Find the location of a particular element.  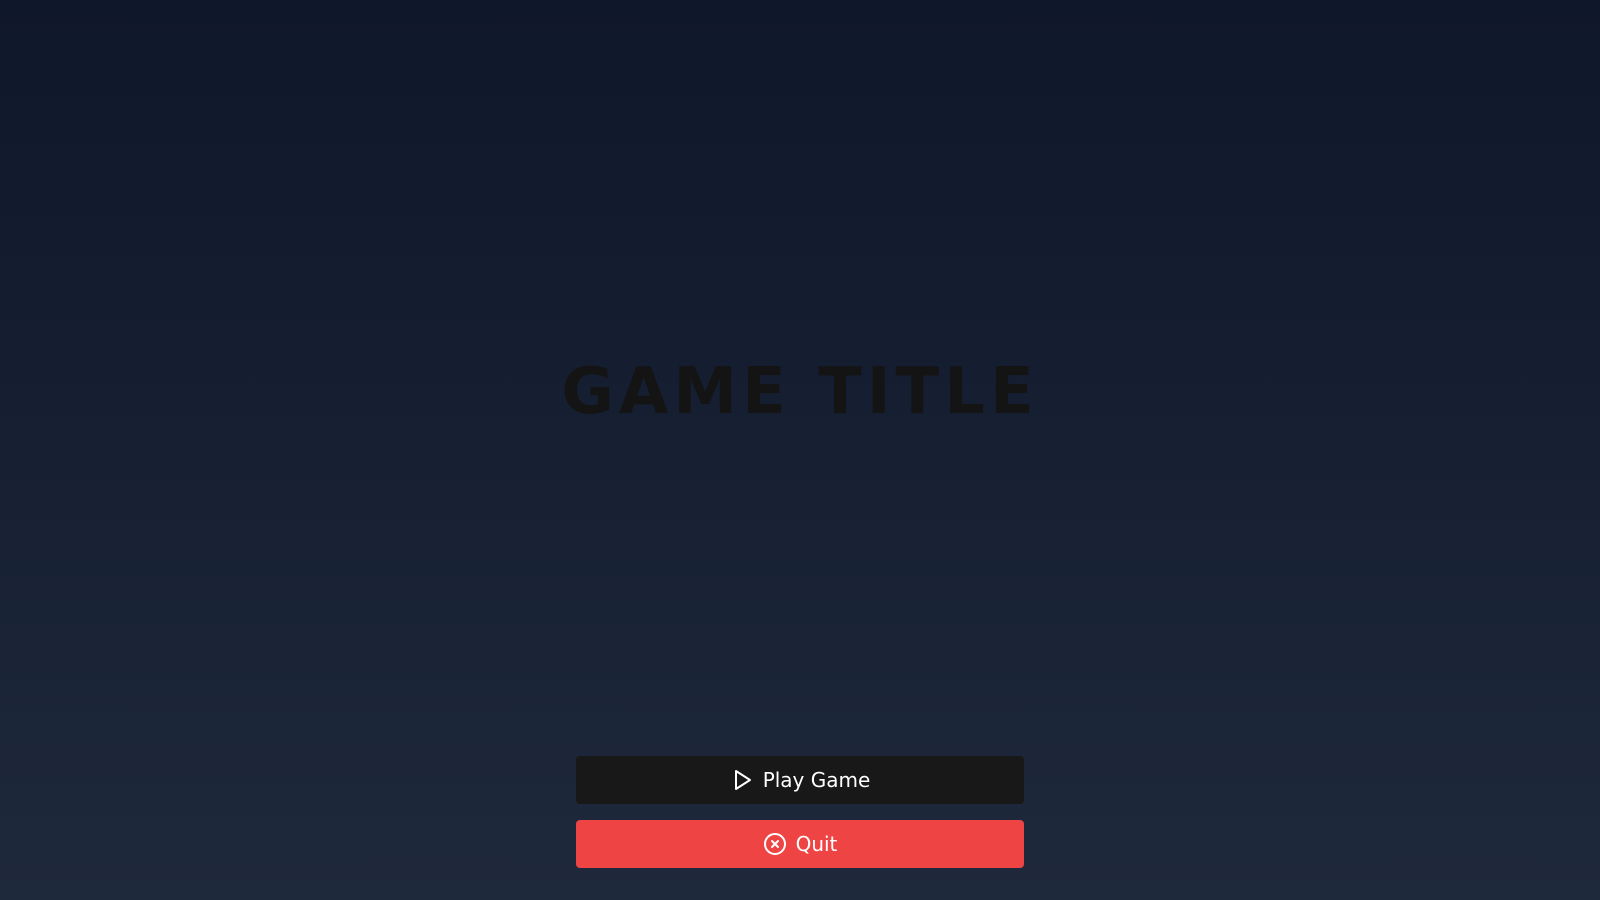

quit-label: Quit is located at coordinates (816, 844).